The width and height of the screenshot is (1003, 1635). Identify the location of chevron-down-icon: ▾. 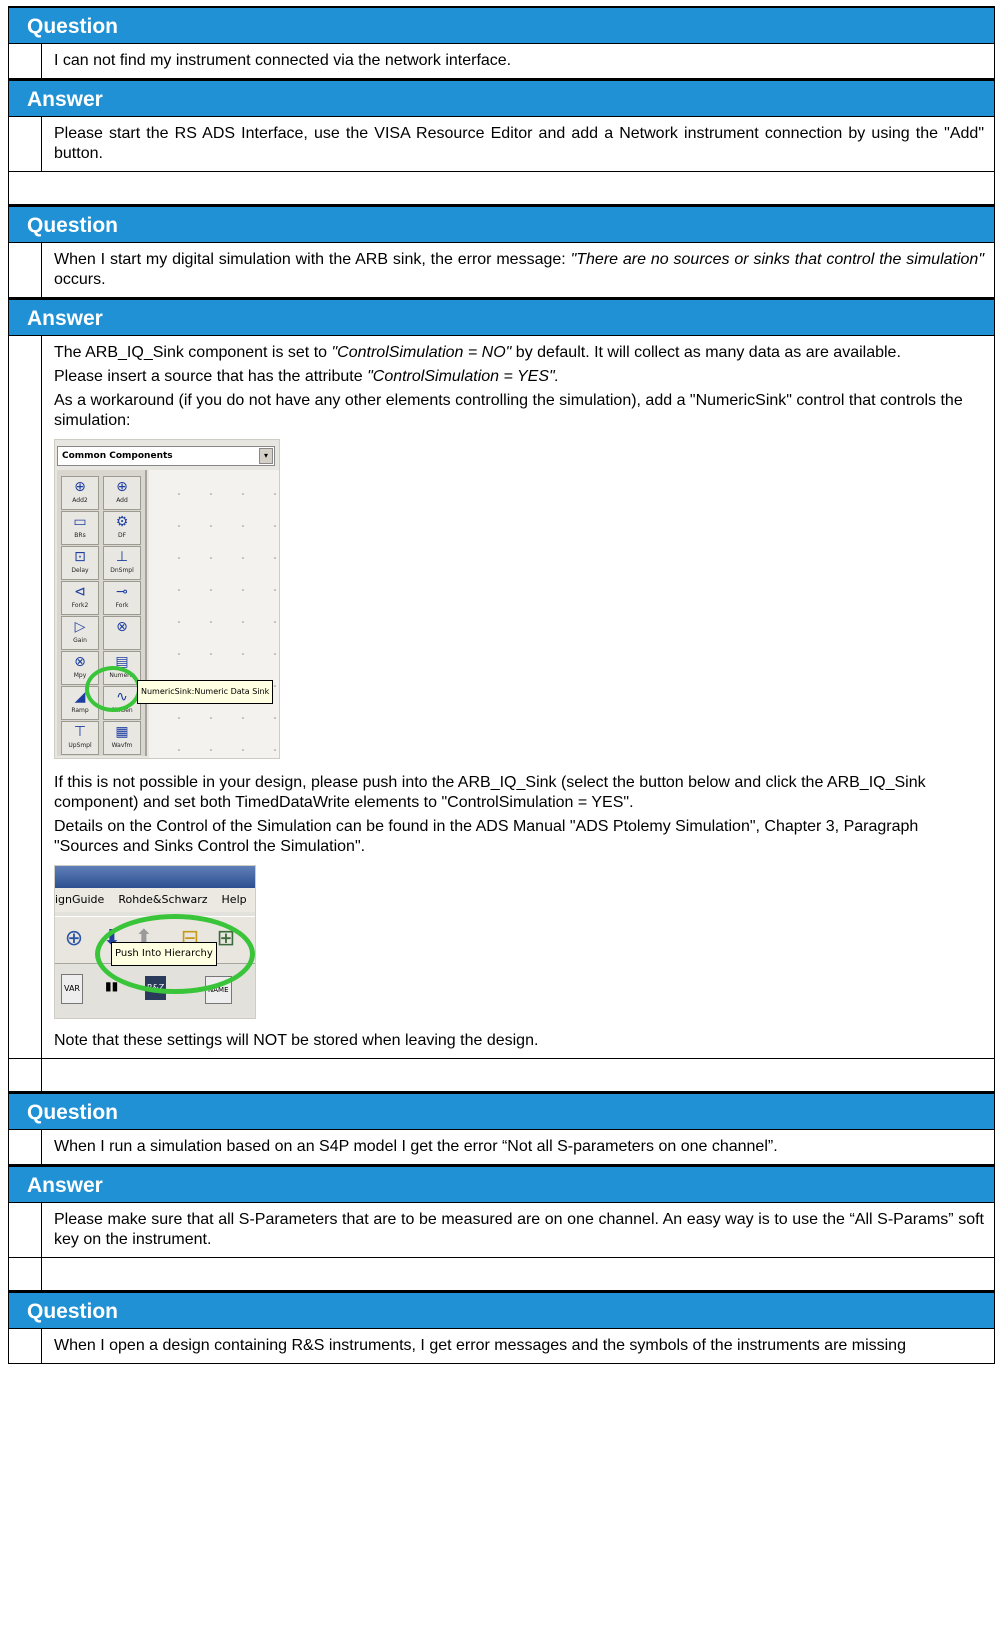
(266, 456).